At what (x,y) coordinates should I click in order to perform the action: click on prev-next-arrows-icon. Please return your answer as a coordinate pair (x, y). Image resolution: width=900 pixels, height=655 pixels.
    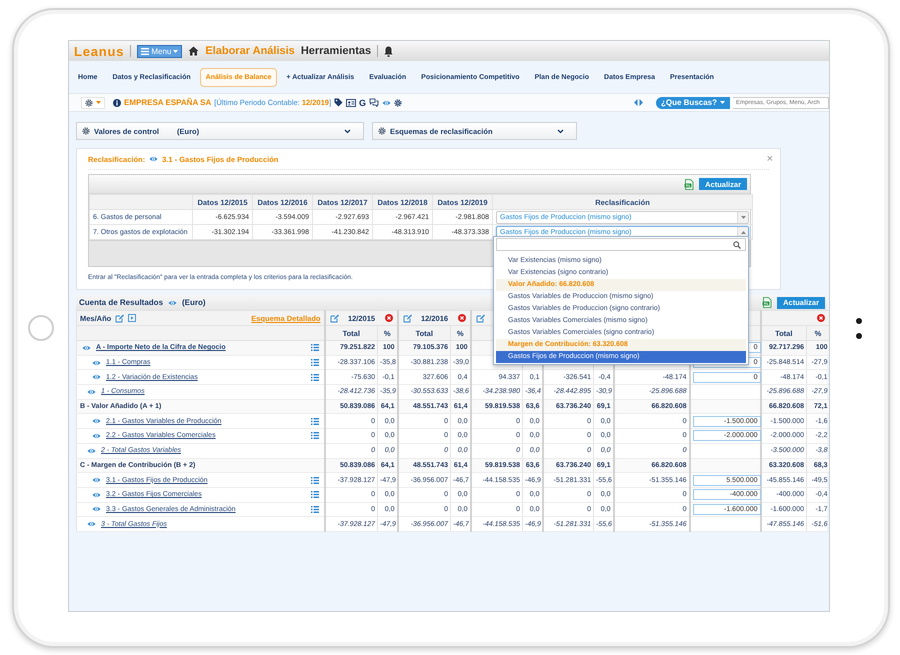
    Looking at the image, I should click on (638, 102).